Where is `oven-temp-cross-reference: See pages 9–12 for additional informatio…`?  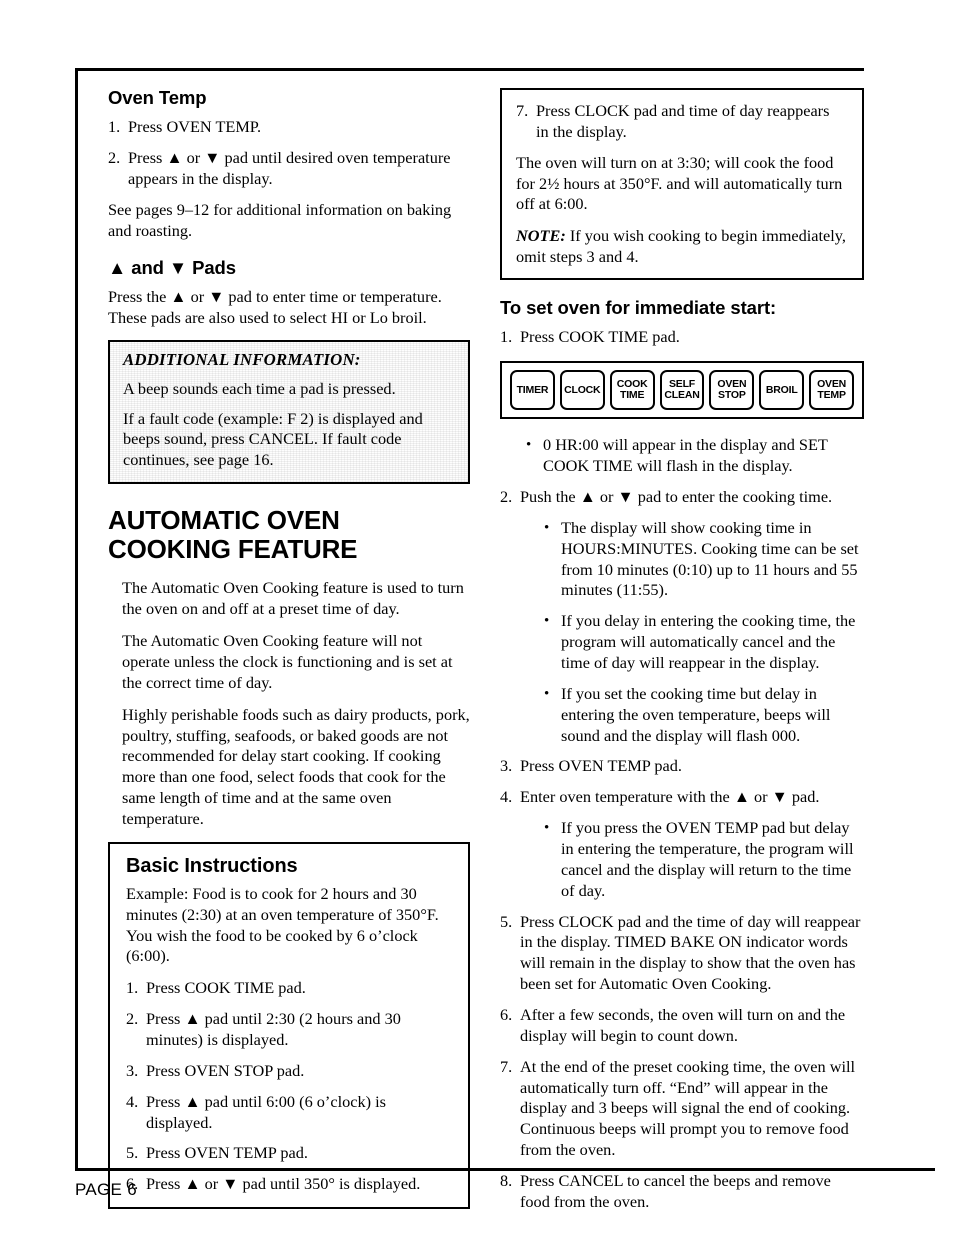
oven-temp-cross-reference: See pages 9–12 for additional informatio… is located at coordinates (280, 219).